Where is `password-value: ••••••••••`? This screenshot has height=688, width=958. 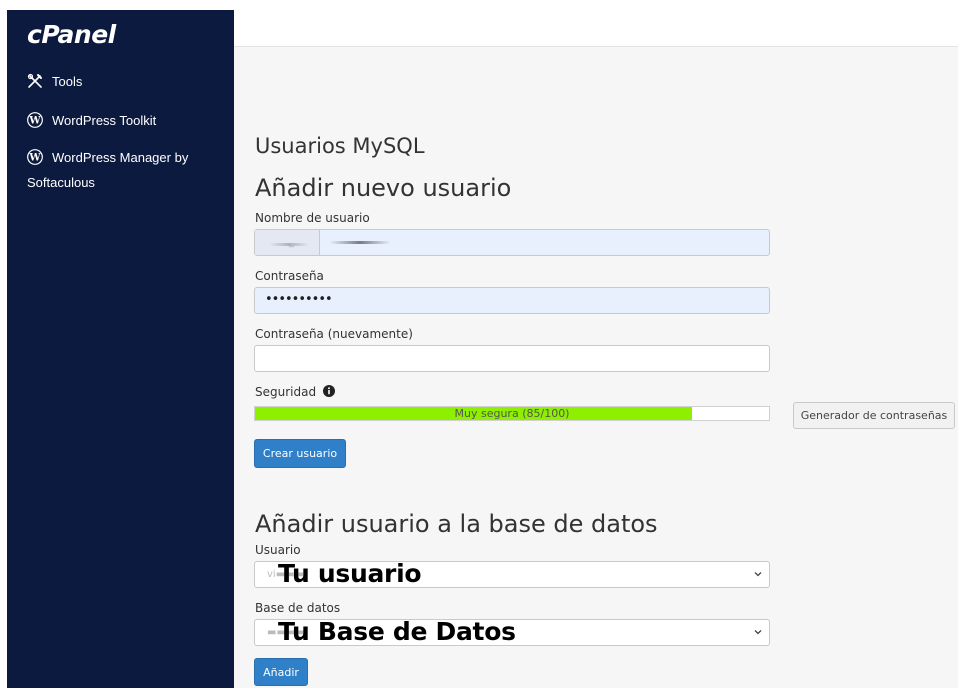
password-value: •••••••••• is located at coordinates (299, 299).